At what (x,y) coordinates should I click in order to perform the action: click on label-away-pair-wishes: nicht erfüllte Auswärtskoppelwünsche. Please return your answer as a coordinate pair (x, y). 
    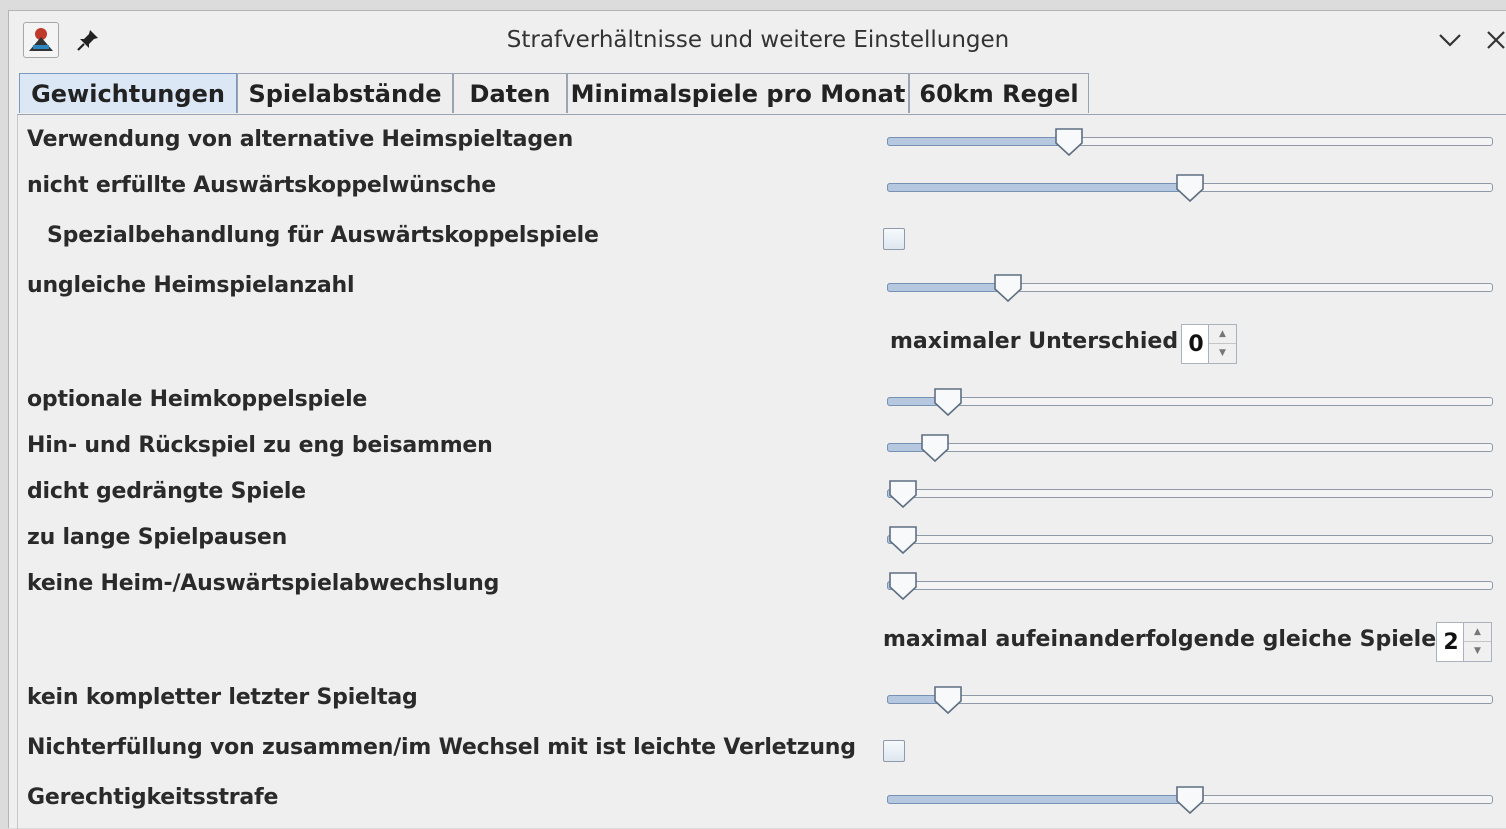
    Looking at the image, I should click on (261, 185).